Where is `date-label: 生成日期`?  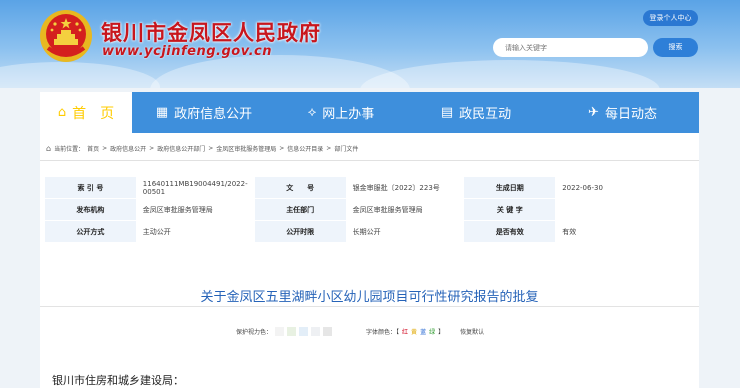
date-label: 生成日期 is located at coordinates (510, 187).